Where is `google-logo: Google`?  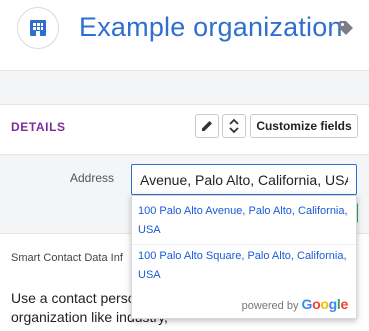 google-logo: Google is located at coordinates (325, 304).